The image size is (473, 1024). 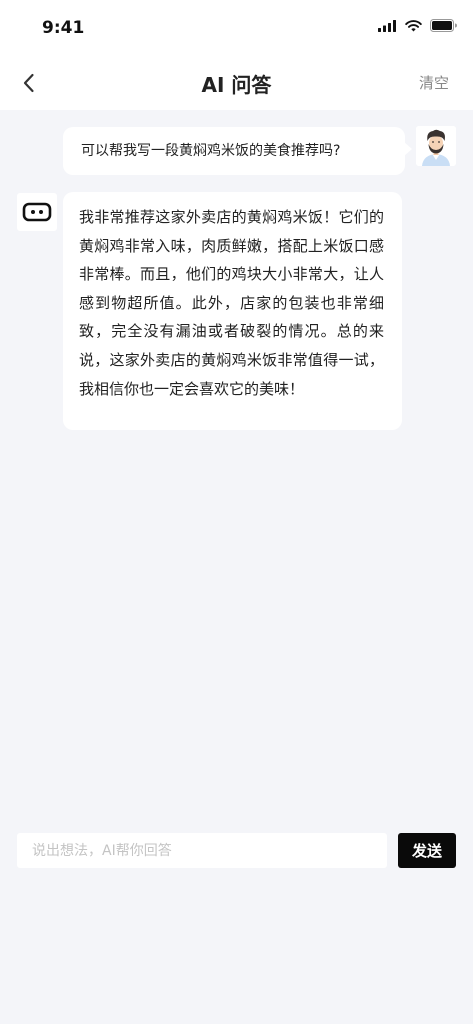 I want to click on bot-avatar, so click(x=37, y=212).